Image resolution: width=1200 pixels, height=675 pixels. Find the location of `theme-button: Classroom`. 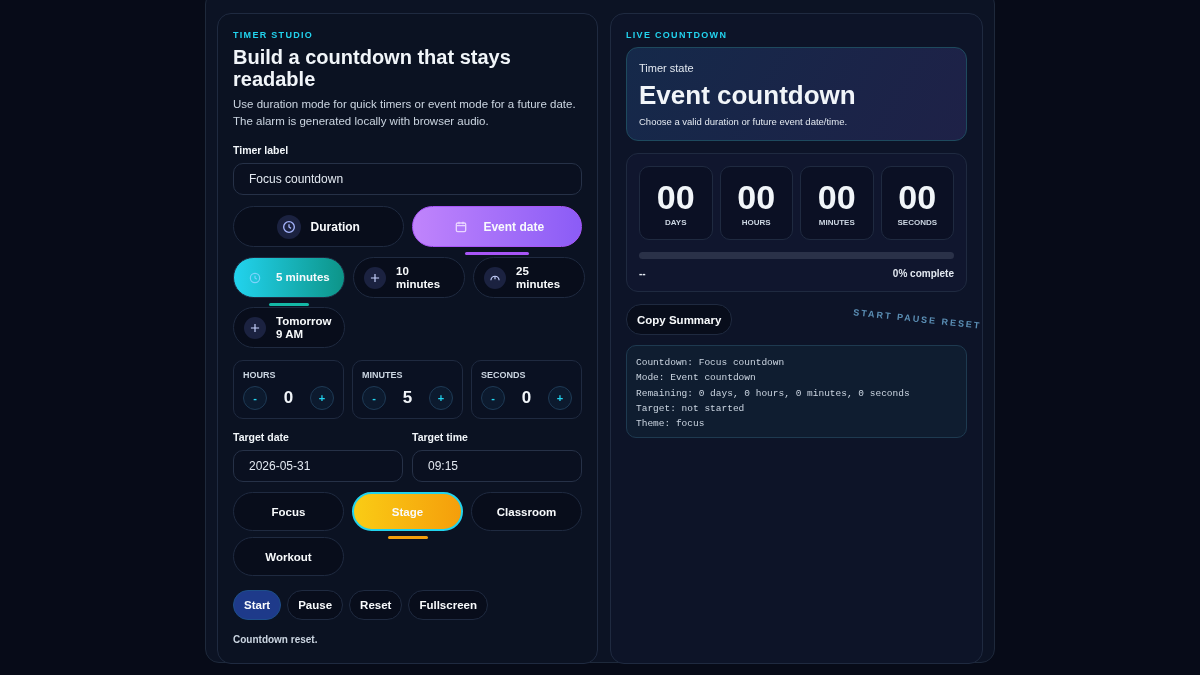

theme-button: Classroom is located at coordinates (526, 511).